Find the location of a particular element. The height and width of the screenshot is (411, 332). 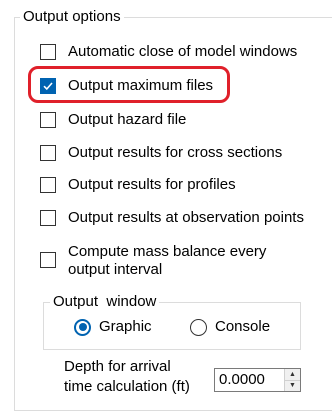

depth-label-line2: time calculation (ft) is located at coordinates (127, 386).